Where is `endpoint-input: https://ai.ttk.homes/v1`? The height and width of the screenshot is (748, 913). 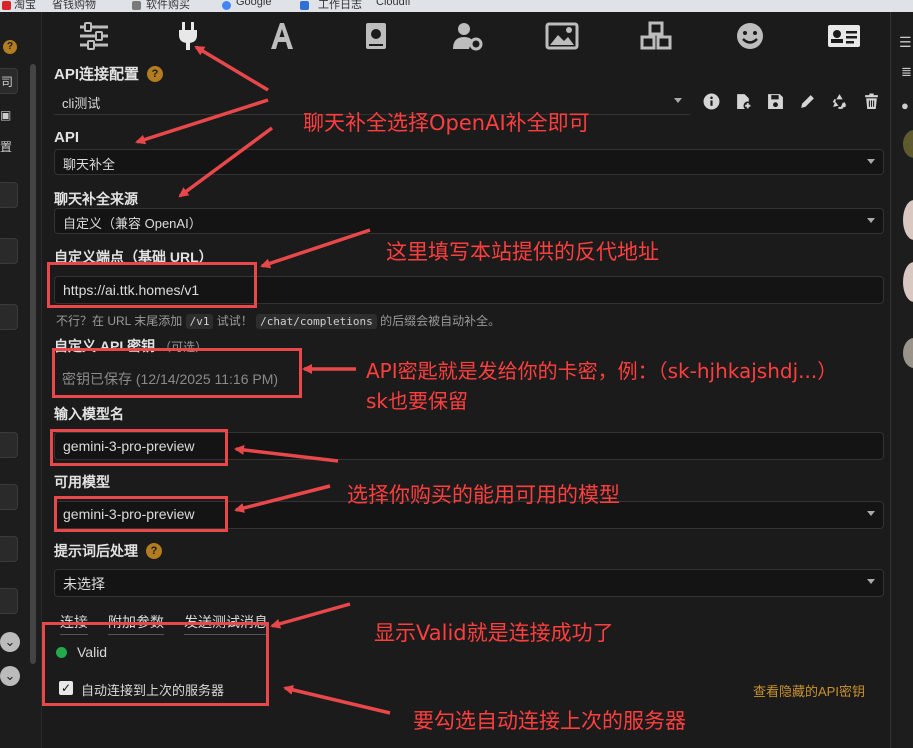 endpoint-input: https://ai.ttk.homes/v1 is located at coordinates (469, 290).